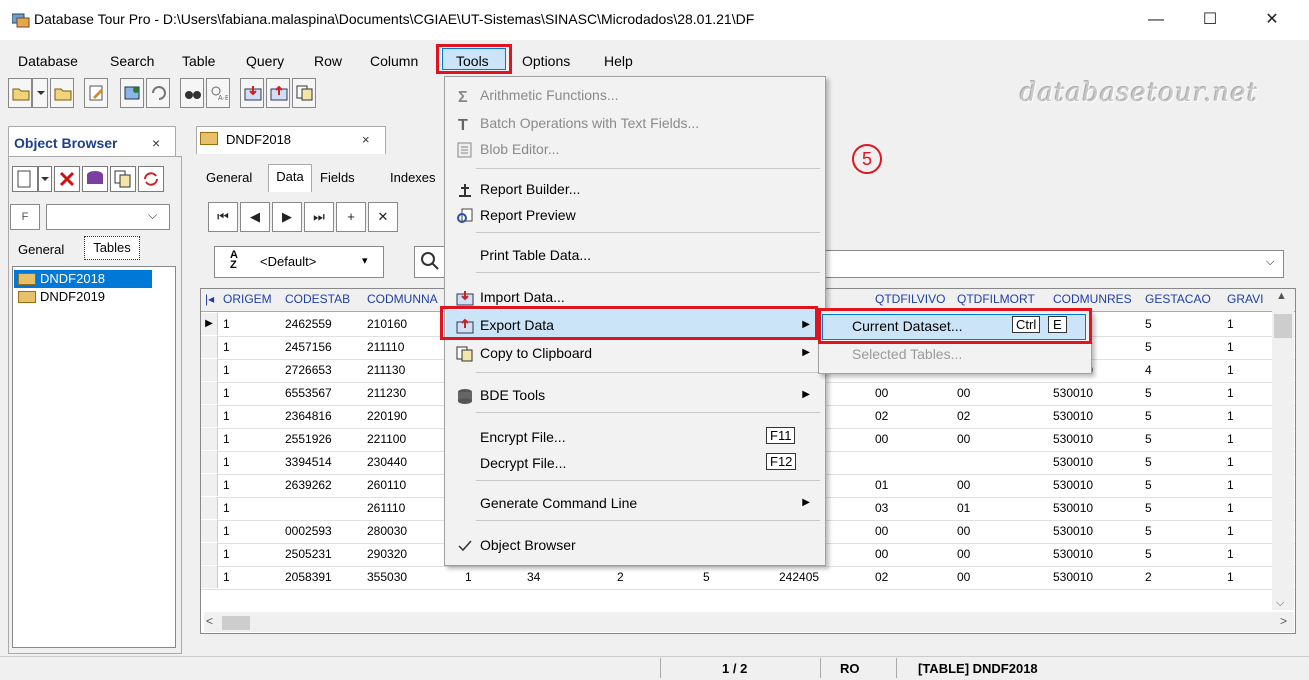 This screenshot has height=680, width=1309. What do you see at coordinates (365, 260) in the screenshot?
I see `chevron-down-icon: ▾` at bounding box center [365, 260].